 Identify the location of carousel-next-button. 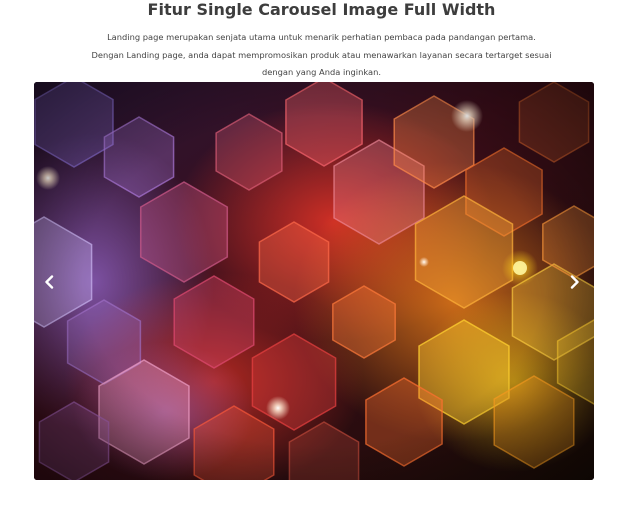
(575, 282).